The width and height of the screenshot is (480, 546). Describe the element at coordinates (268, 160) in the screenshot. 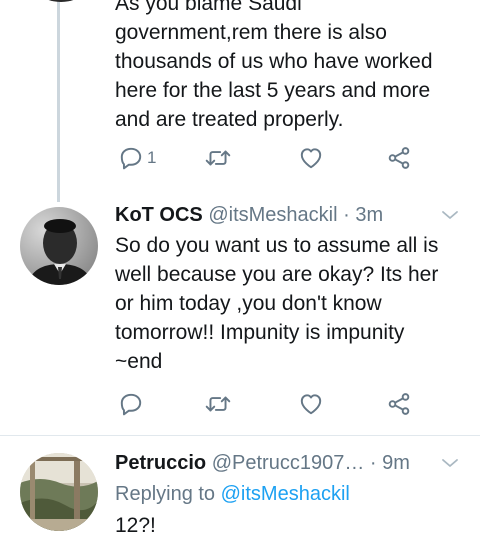

I see `tweet-actions: 1` at that location.